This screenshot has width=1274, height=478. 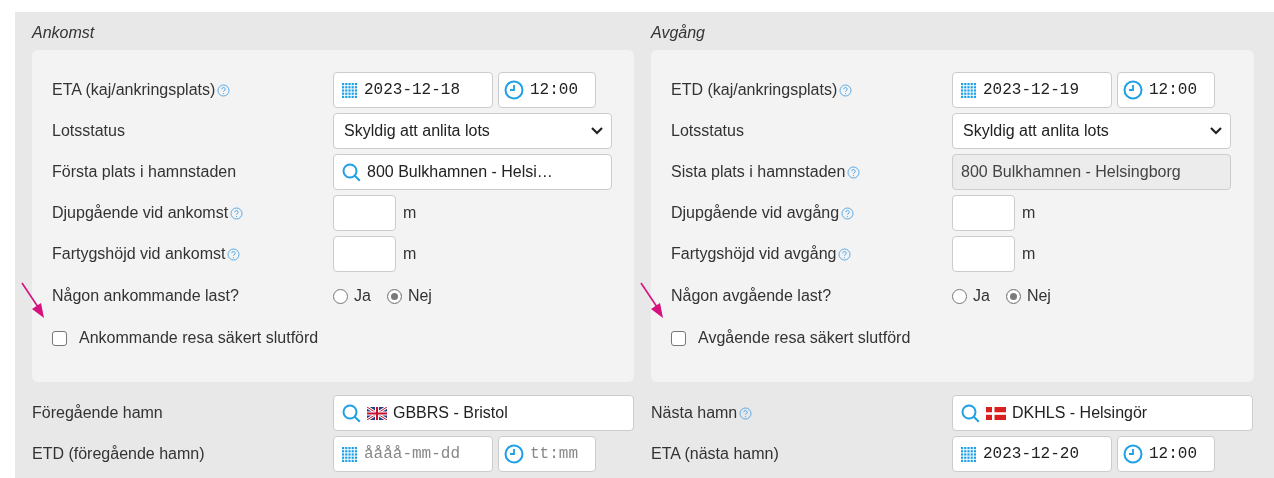 What do you see at coordinates (1032, 454) in the screenshot?
I see `date-field: 2023-12-20` at bounding box center [1032, 454].